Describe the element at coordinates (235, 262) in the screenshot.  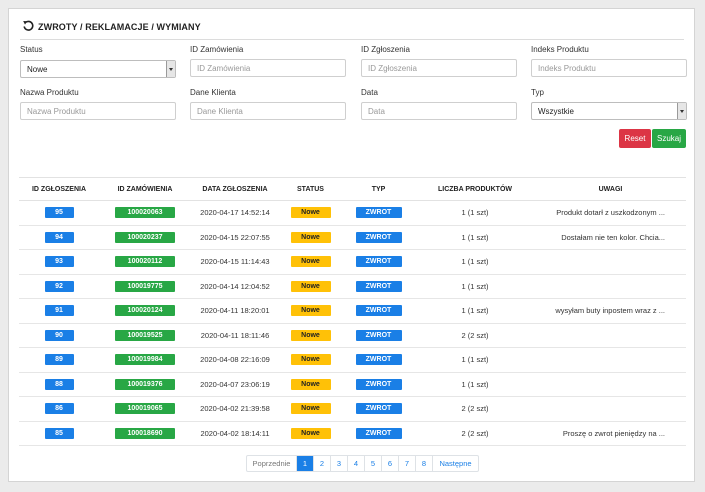
I see `request-date: 2020-04-15 11:14:43` at that location.